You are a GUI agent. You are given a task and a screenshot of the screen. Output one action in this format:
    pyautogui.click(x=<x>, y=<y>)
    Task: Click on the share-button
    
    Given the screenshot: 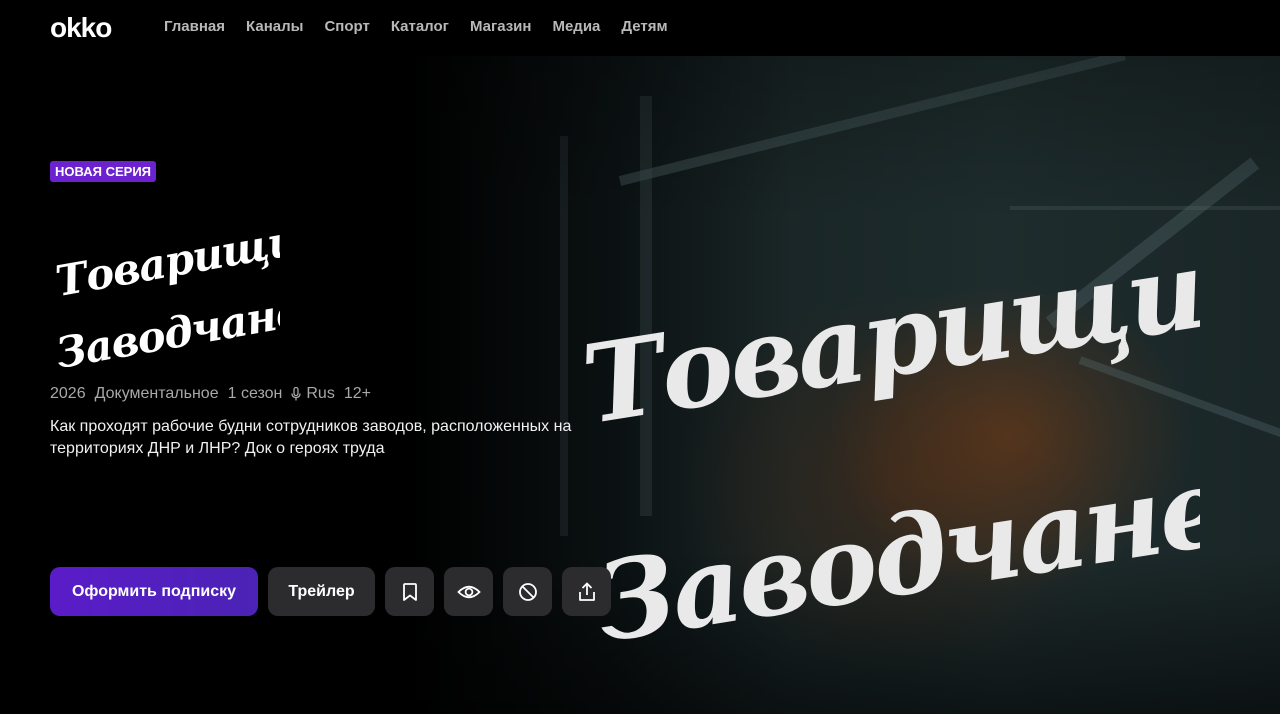 What is the action you would take?
    pyautogui.click(x=586, y=591)
    